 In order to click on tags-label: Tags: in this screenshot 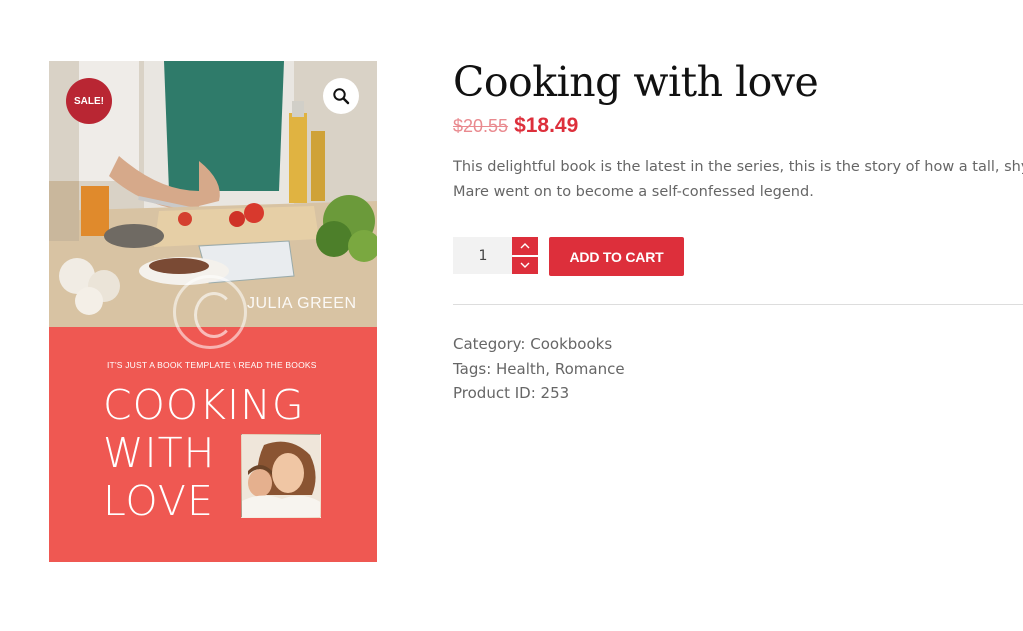, I will do `click(475, 368)`.